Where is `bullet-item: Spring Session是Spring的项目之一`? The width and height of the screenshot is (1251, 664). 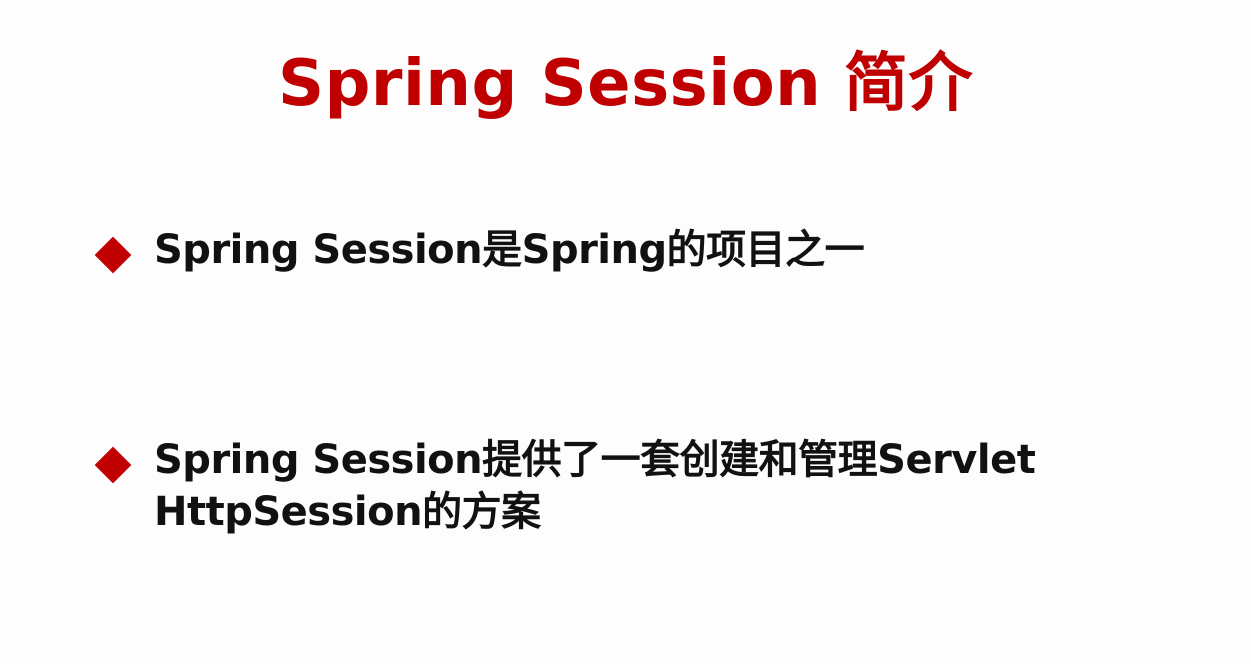 bullet-item: Spring Session是Spring的项目之一 is located at coordinates (654, 250).